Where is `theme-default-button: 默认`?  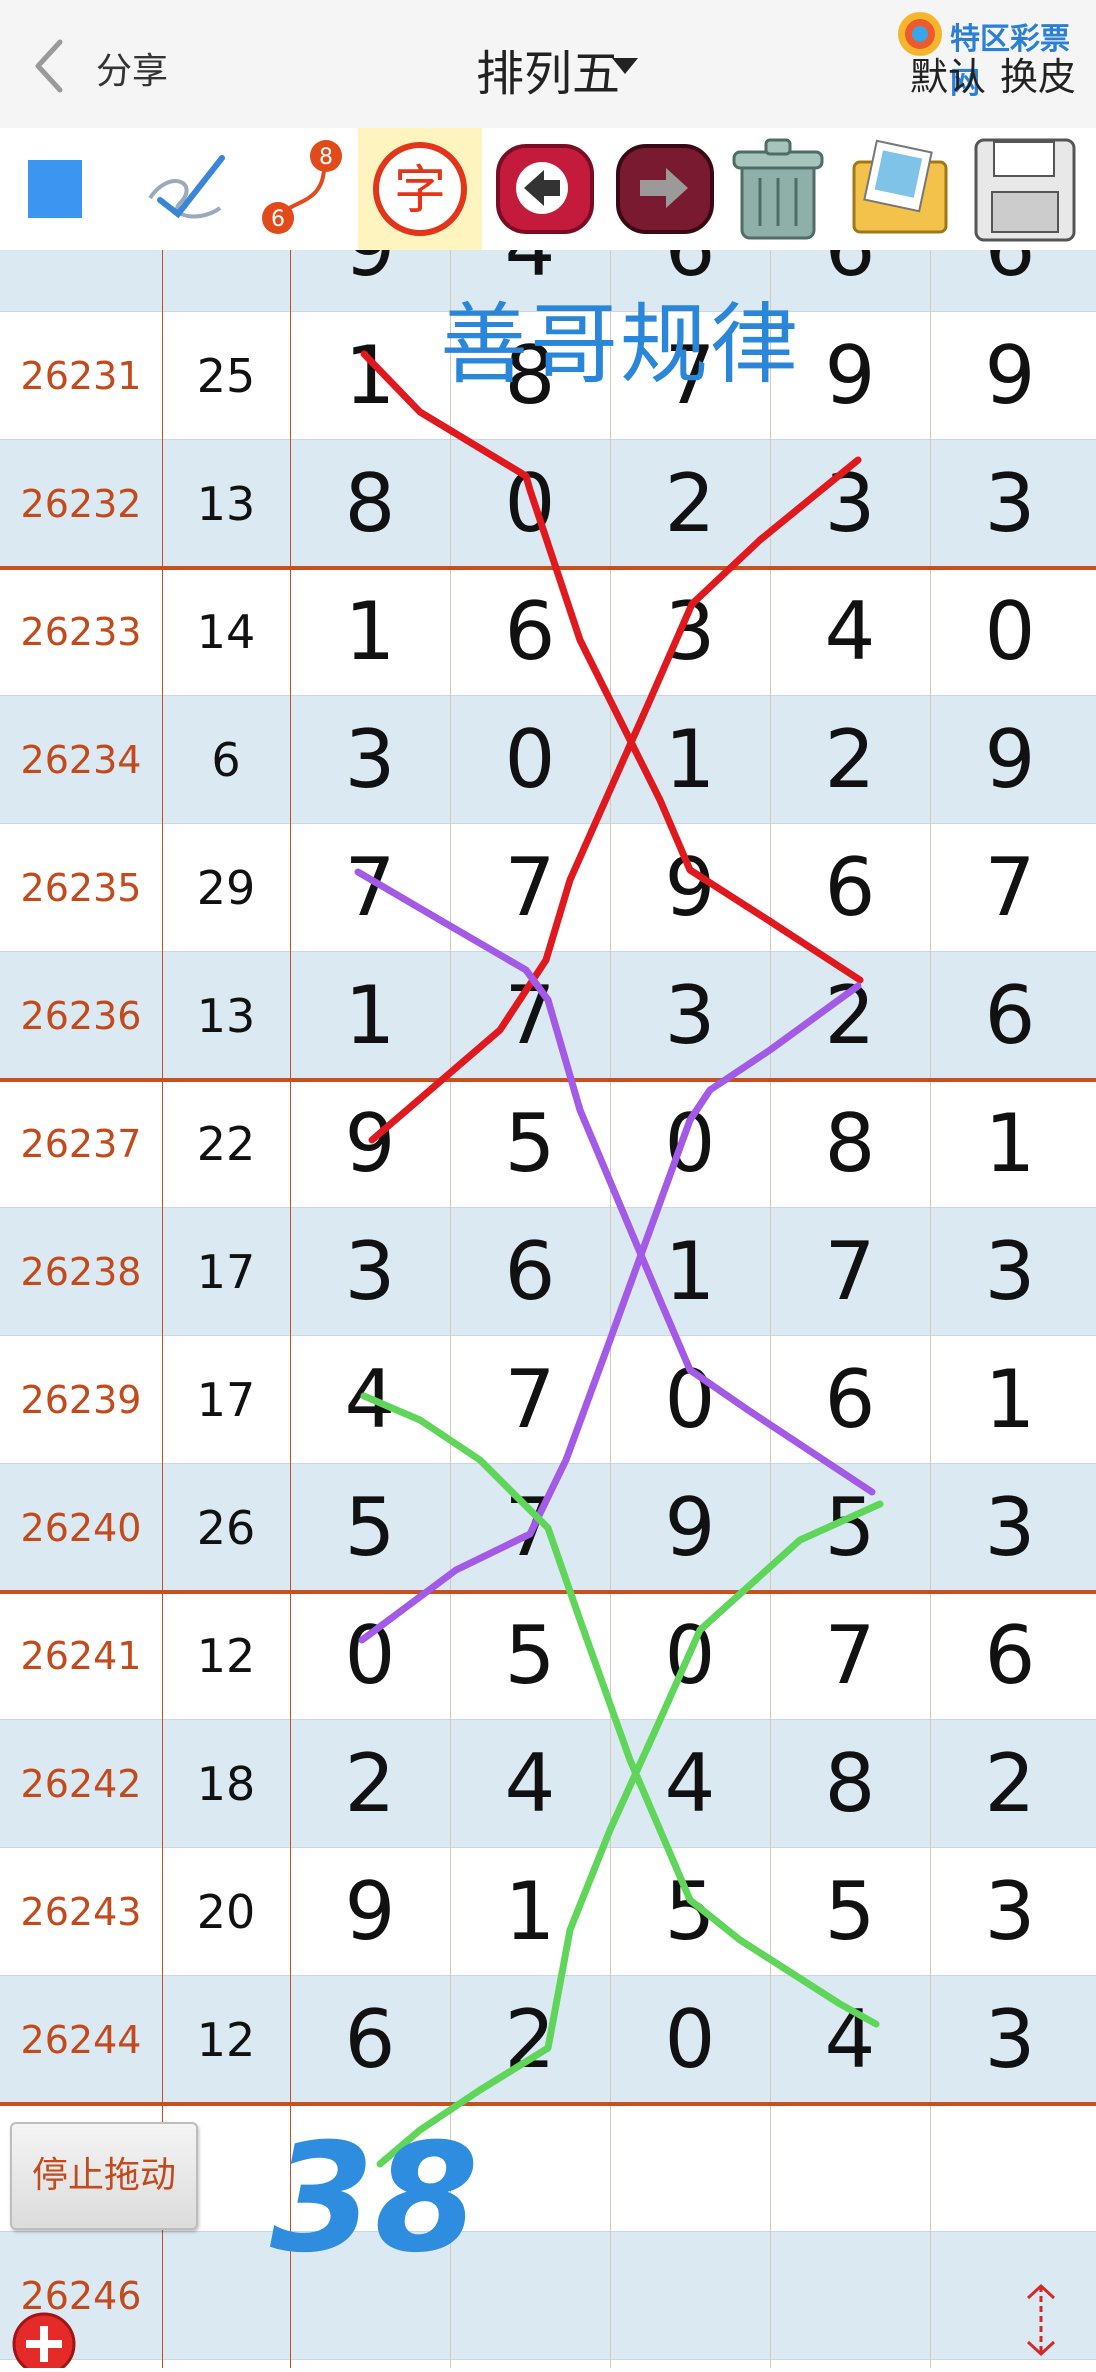
theme-default-button: 默认 is located at coordinates (948, 73).